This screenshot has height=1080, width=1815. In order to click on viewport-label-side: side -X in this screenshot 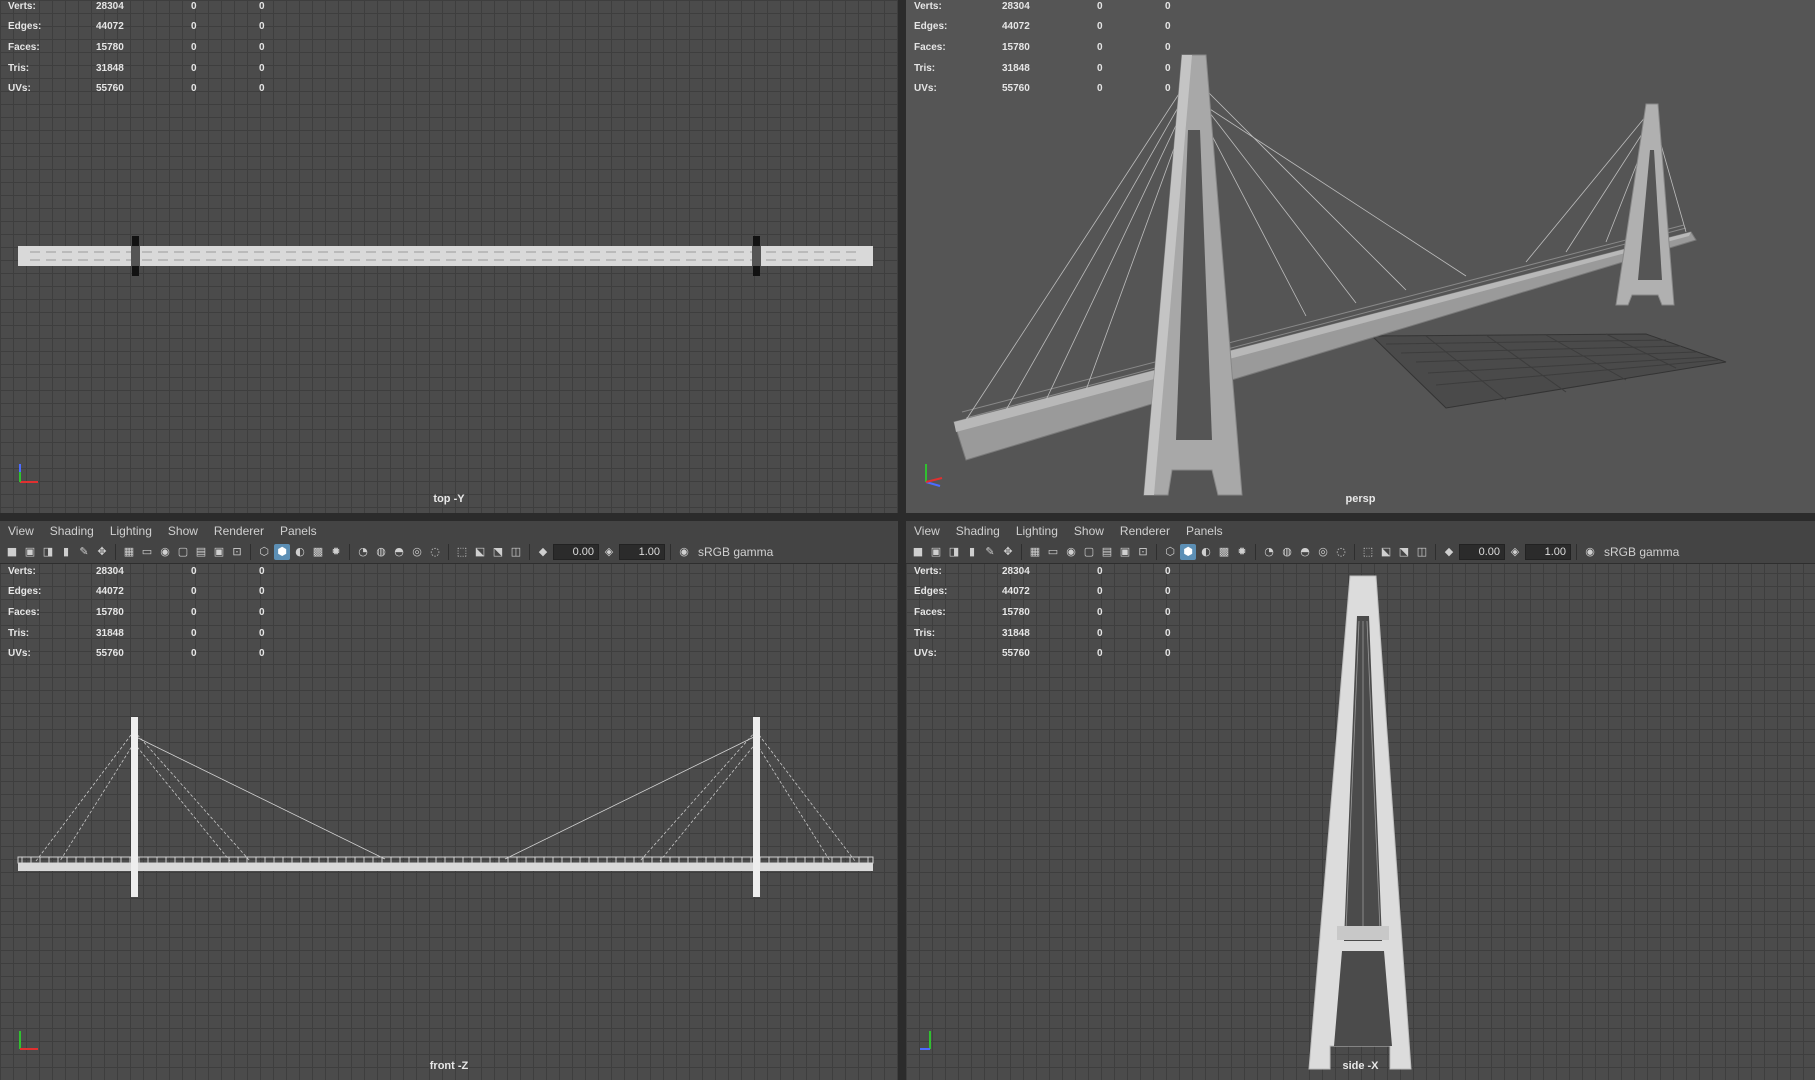, I will do `click(1360, 1066)`.